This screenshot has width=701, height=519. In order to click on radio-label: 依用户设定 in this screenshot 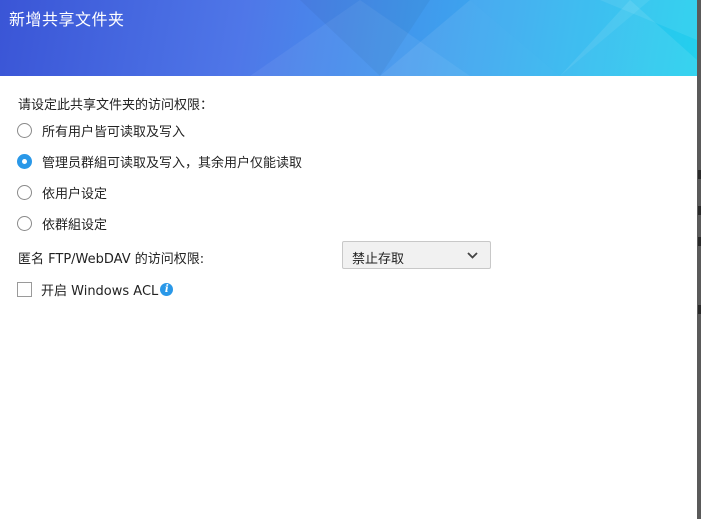, I will do `click(75, 194)`.